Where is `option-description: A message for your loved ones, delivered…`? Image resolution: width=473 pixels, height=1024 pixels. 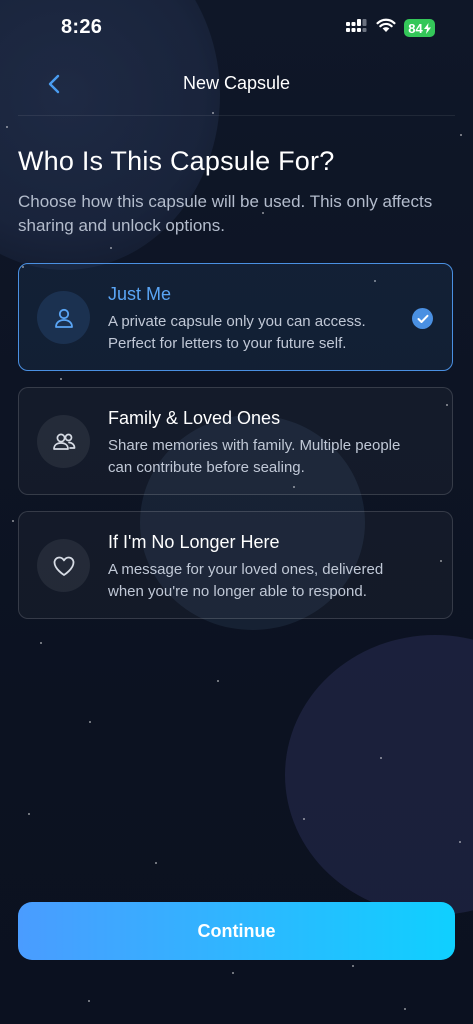
option-description: A message for your loved ones, delivered… is located at coordinates (246, 580).